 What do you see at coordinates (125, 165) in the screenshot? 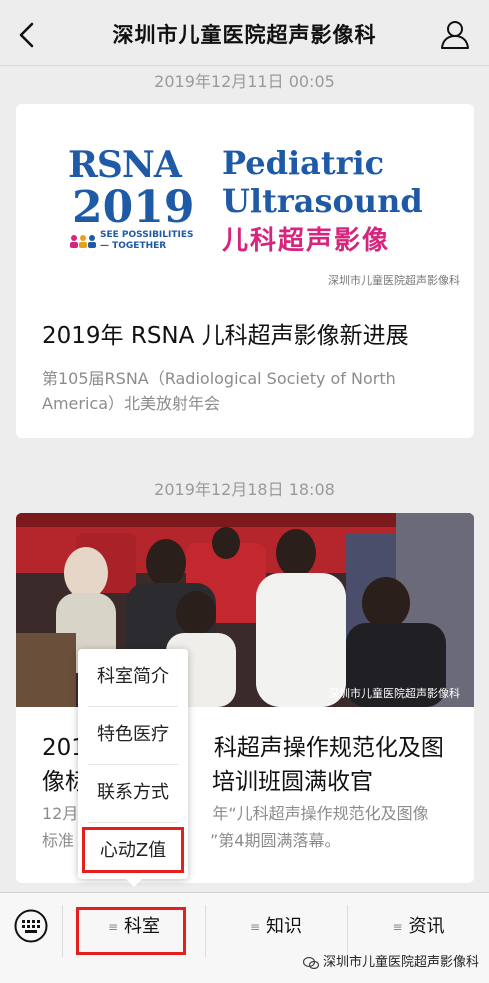
I see `banner-rsna-text: RSNA` at bounding box center [125, 165].